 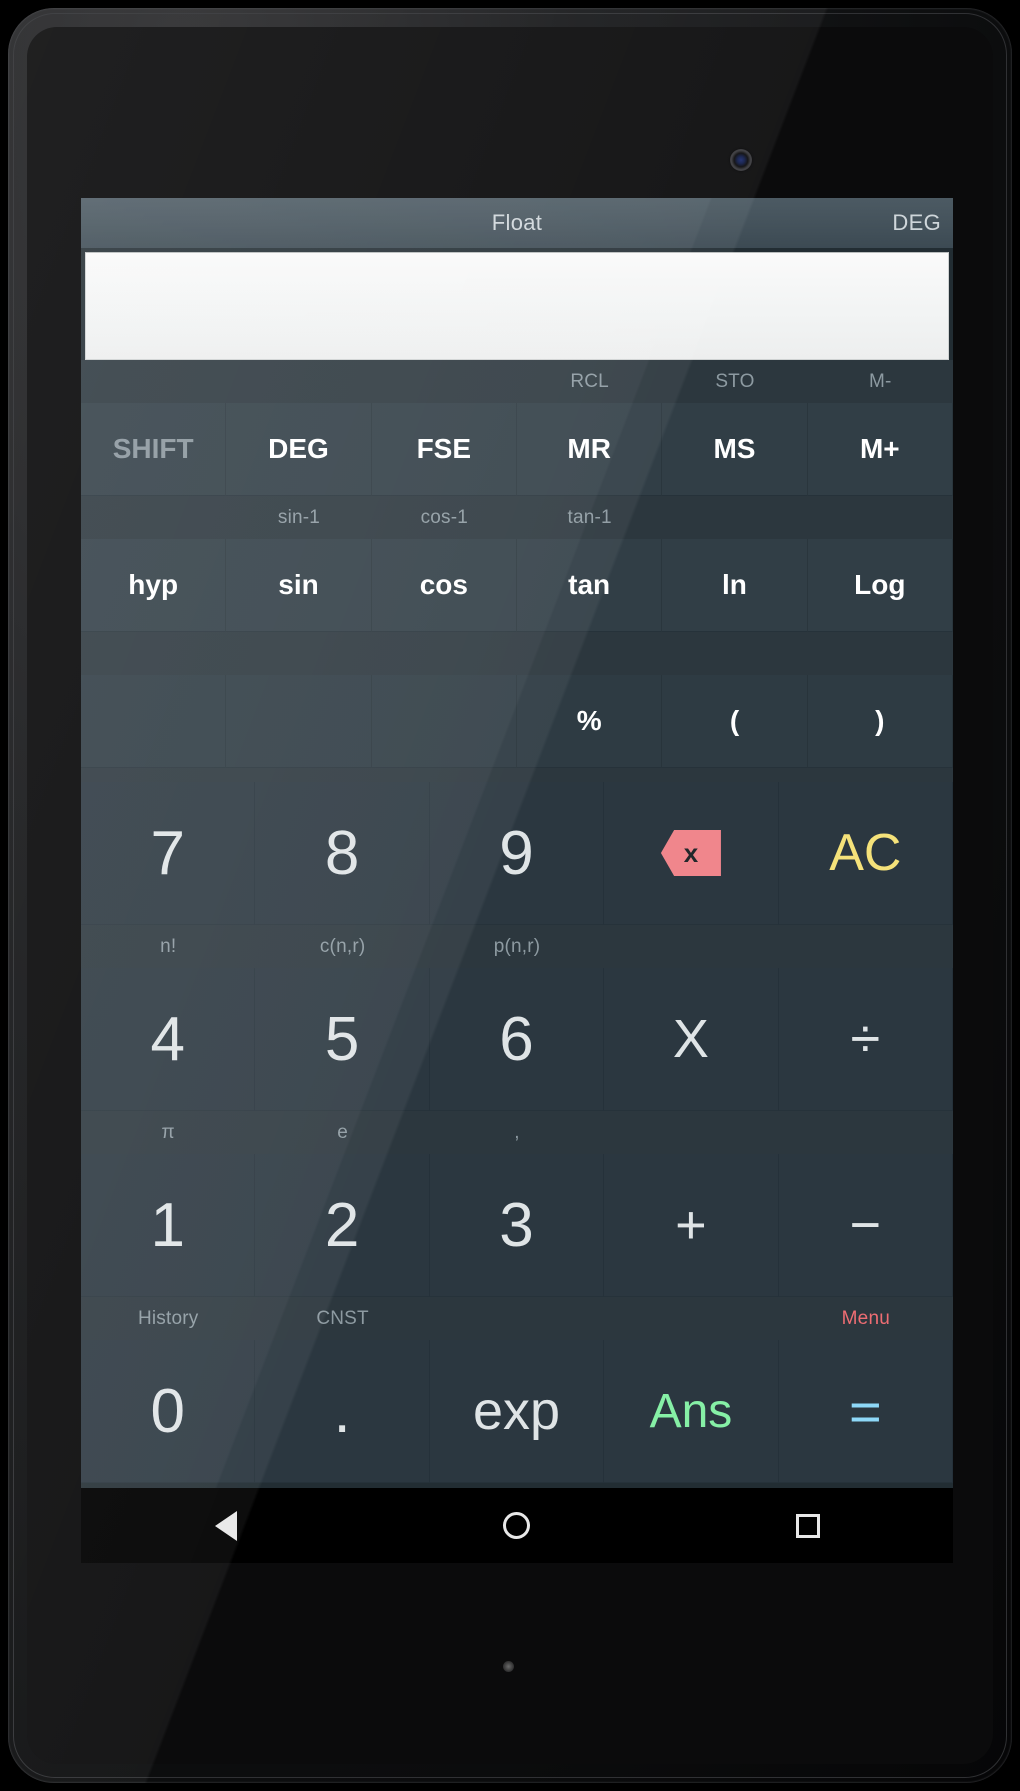 I want to click on android-navigation-bar, so click(x=517, y=1525).